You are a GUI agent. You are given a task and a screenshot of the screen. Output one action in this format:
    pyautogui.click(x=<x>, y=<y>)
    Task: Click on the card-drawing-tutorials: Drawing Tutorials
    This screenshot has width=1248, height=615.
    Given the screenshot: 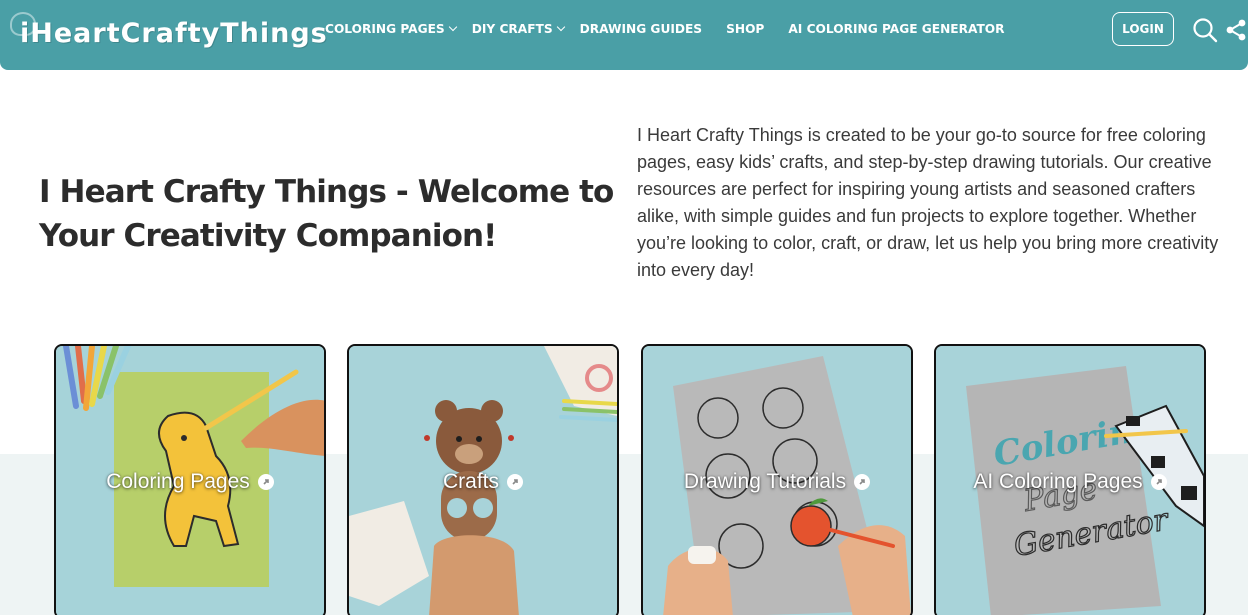 What is the action you would take?
    pyautogui.click(x=777, y=479)
    